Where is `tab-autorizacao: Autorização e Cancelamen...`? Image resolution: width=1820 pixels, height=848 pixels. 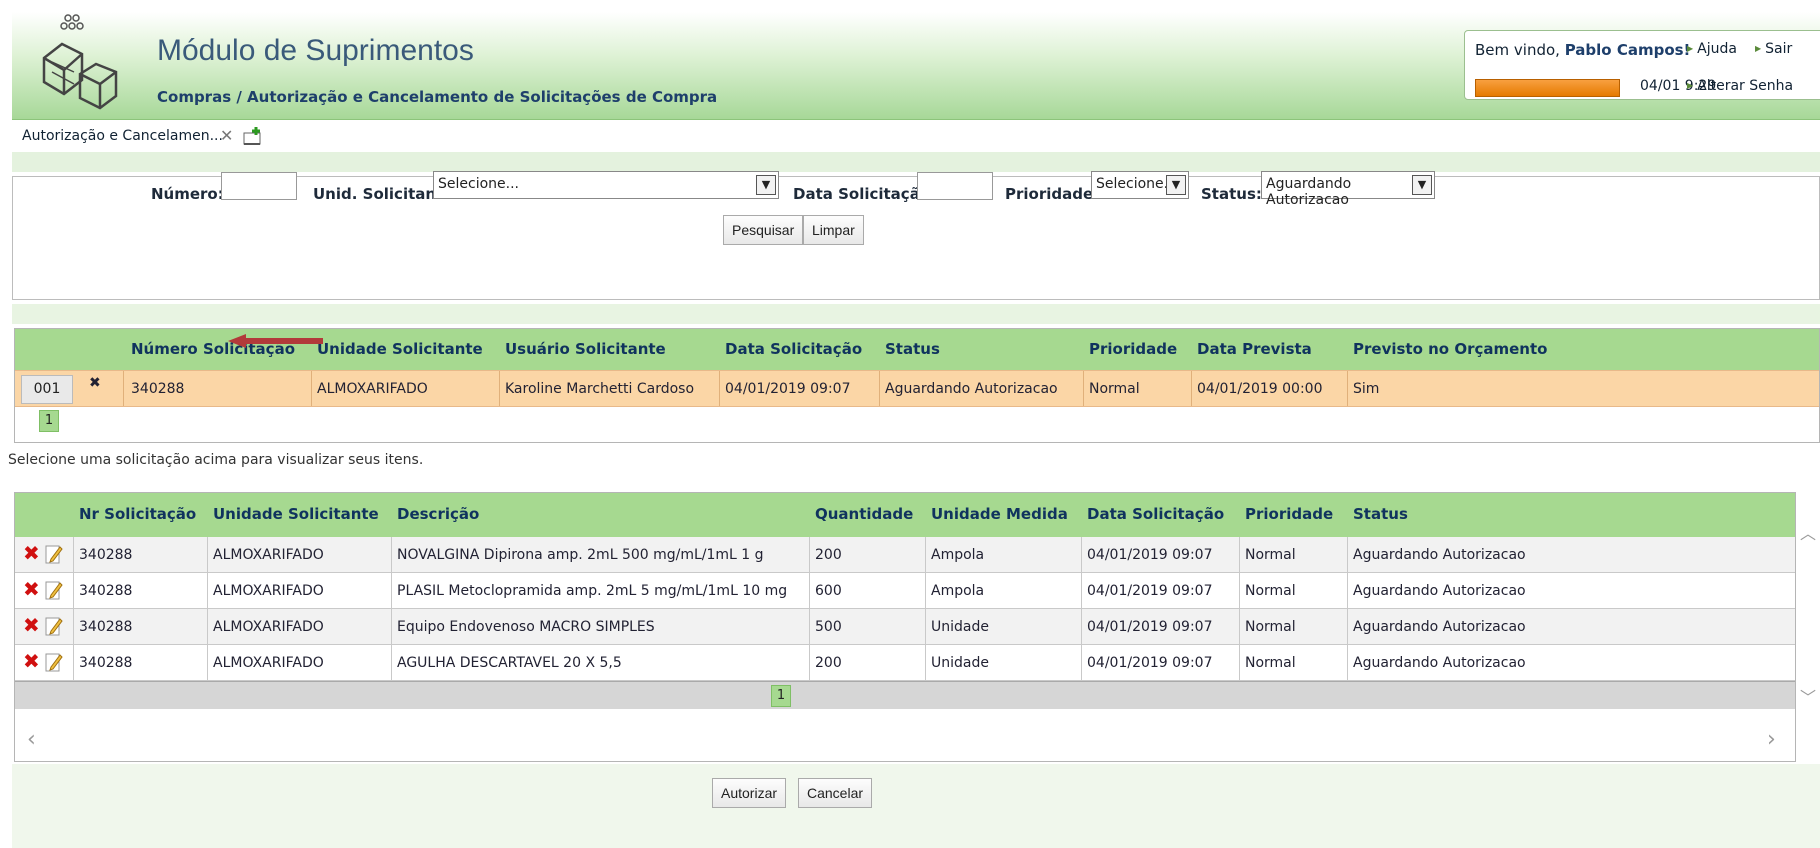 tab-autorizacao: Autorização e Cancelamen... is located at coordinates (122, 136).